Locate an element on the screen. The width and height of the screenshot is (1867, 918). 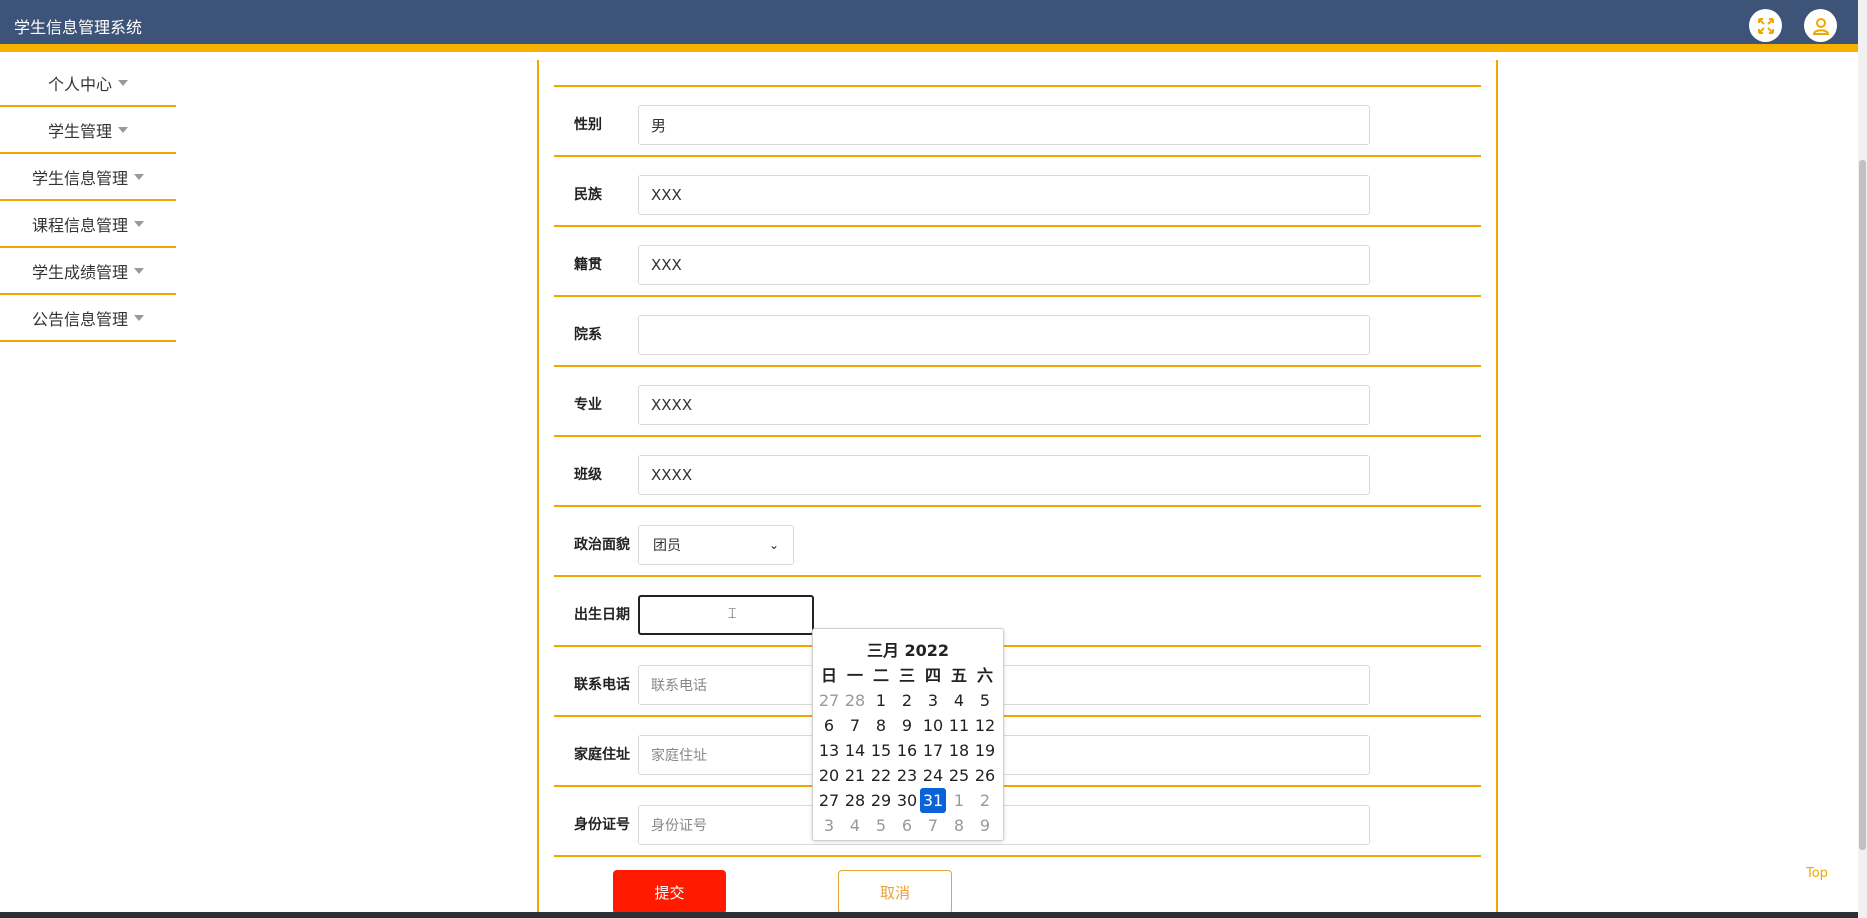
class-input: XXXX is located at coordinates (1004, 475).